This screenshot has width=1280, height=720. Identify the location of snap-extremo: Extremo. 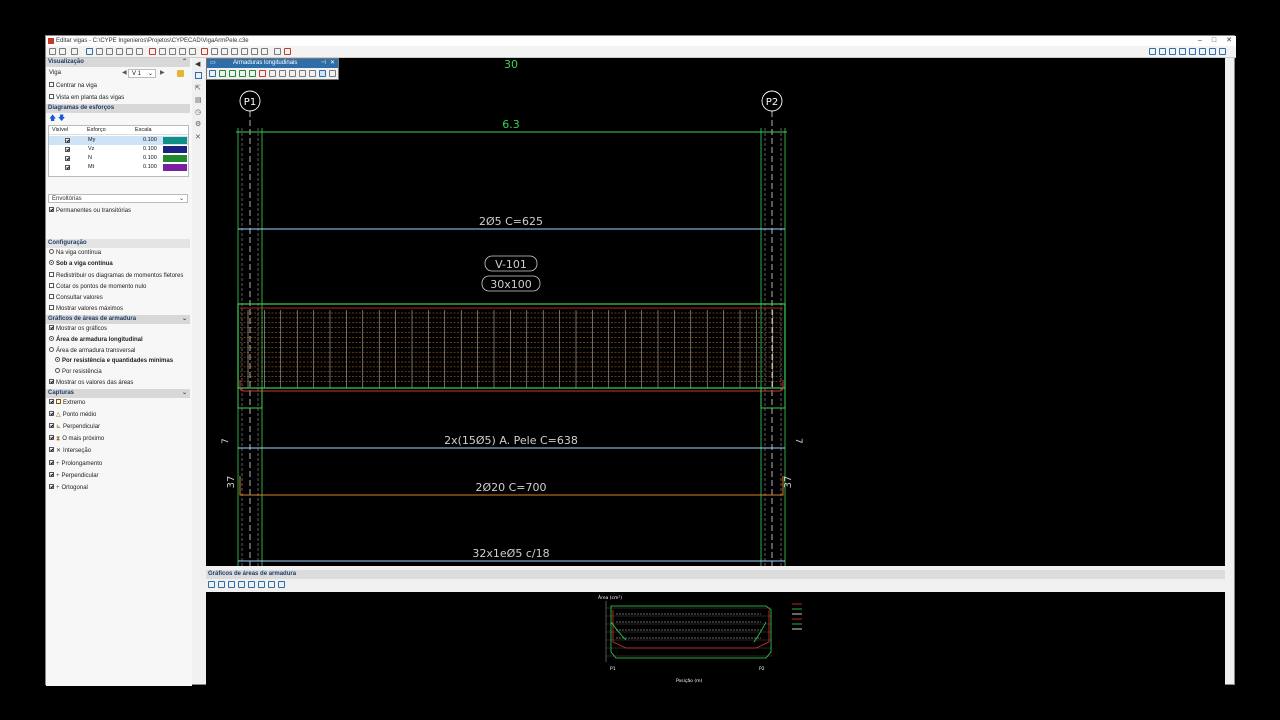
(67, 403).